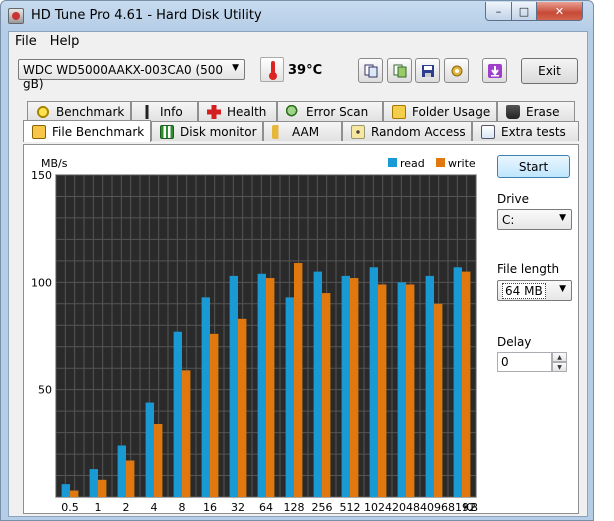  What do you see at coordinates (294, 506) in the screenshot?
I see `x-tick-label: 128` at bounding box center [294, 506].